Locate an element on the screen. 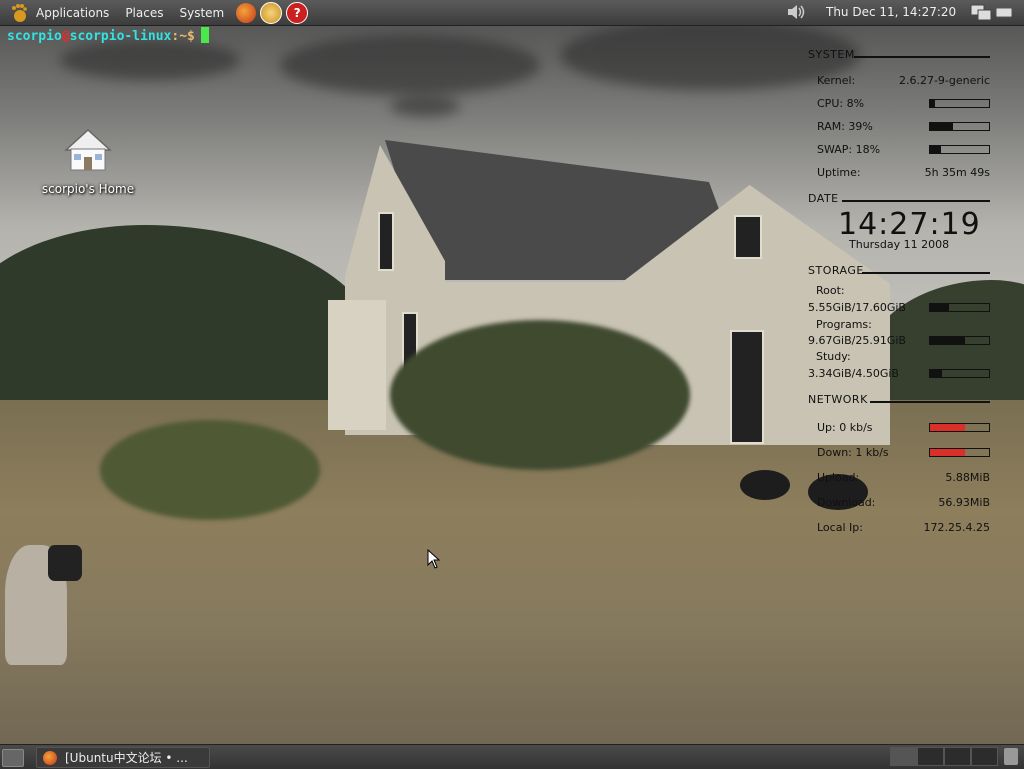 The height and width of the screenshot is (769, 1024). terminal-cursor is located at coordinates (204, 35).